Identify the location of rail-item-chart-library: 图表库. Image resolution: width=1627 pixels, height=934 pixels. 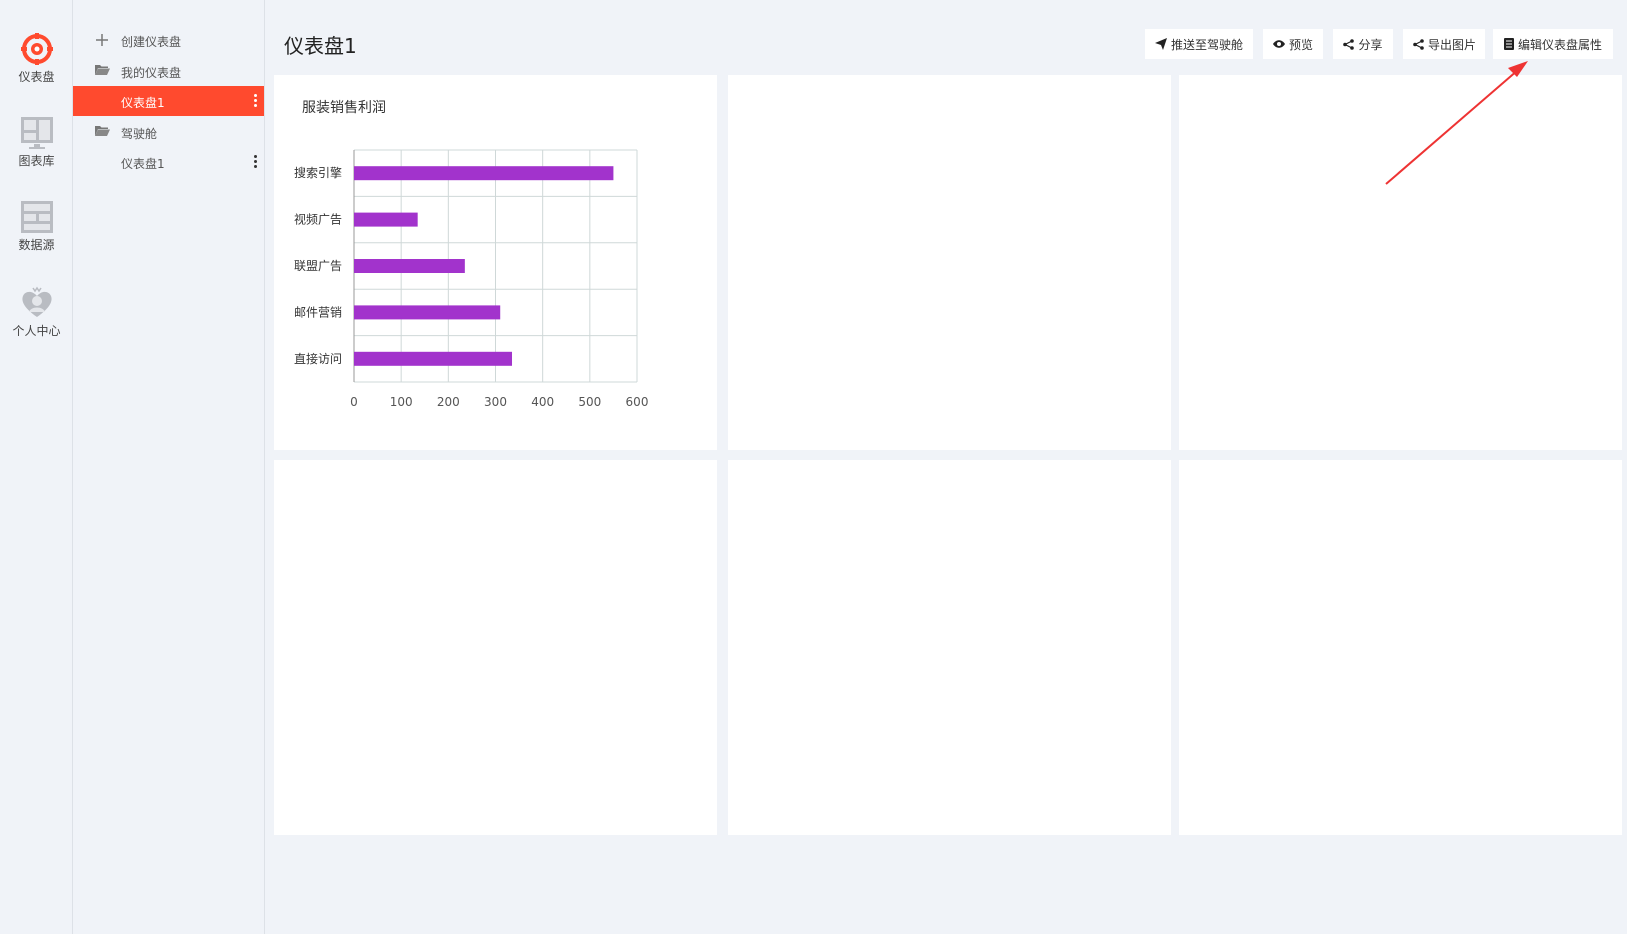
(36, 142).